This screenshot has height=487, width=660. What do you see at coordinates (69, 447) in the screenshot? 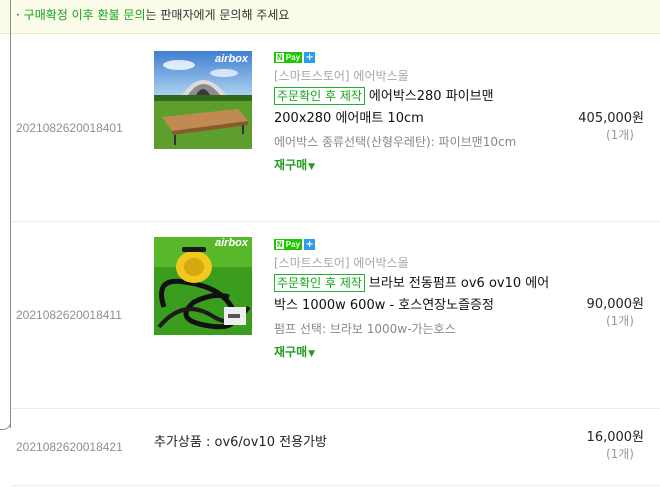
I see `order-number: 2021082620018421` at bounding box center [69, 447].